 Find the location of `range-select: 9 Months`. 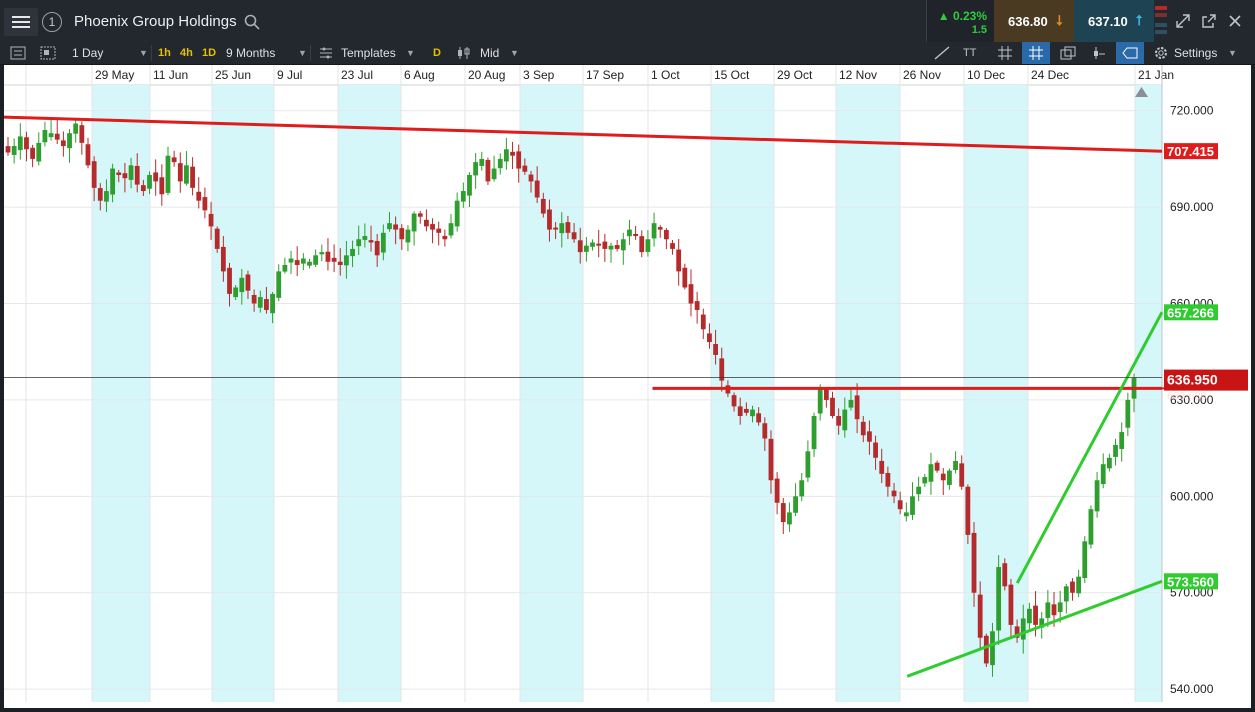

range-select: 9 Months is located at coordinates (250, 53).